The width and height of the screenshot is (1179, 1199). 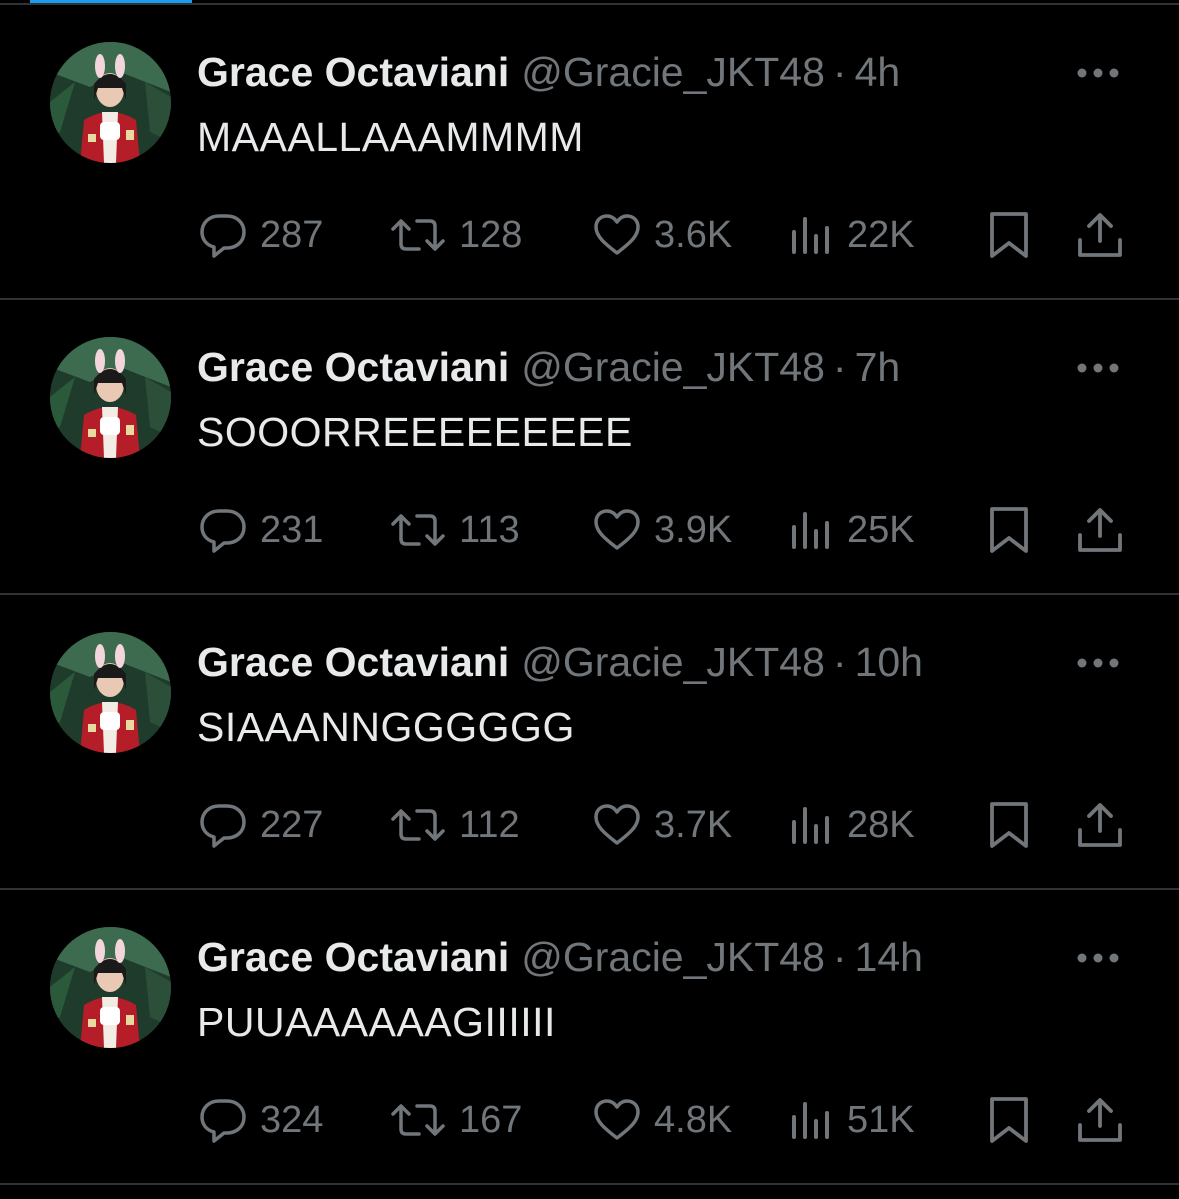 I want to click on reply-count: 231, so click(x=292, y=530).